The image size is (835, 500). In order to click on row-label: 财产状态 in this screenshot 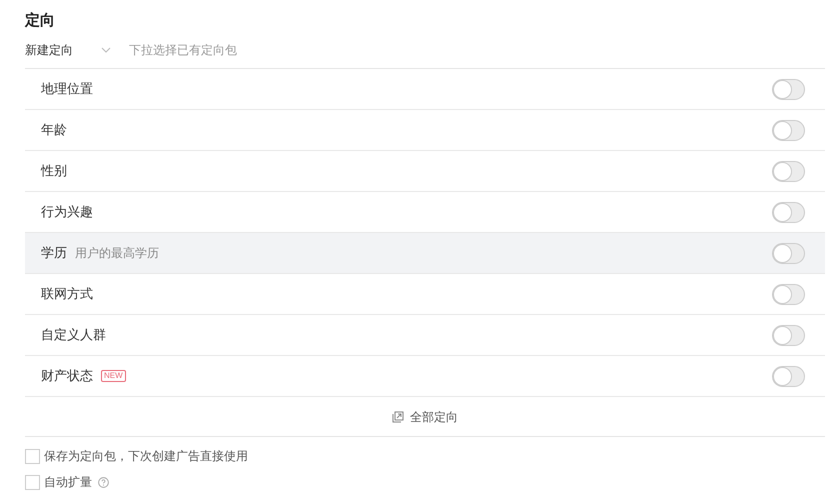, I will do `click(67, 376)`.